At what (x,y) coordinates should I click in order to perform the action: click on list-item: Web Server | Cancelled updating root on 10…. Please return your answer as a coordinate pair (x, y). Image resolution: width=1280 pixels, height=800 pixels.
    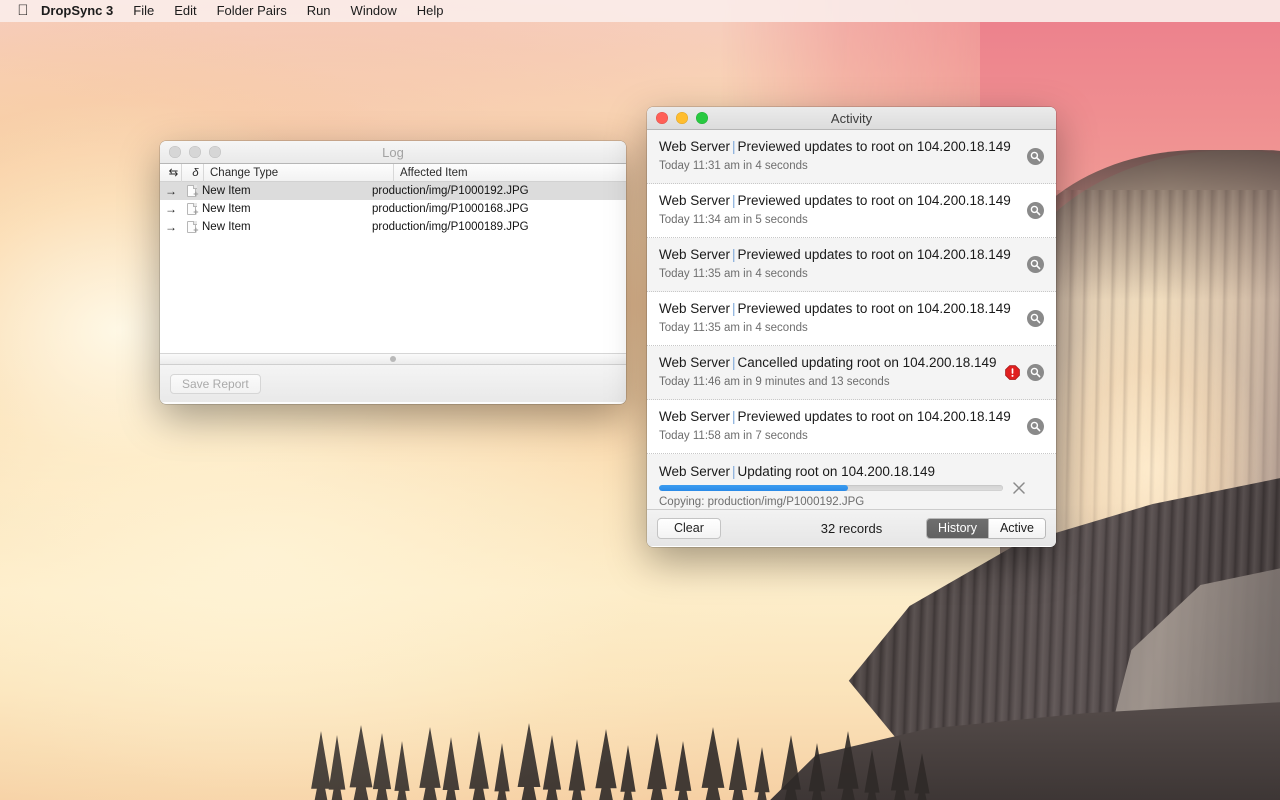
    Looking at the image, I should click on (851, 373).